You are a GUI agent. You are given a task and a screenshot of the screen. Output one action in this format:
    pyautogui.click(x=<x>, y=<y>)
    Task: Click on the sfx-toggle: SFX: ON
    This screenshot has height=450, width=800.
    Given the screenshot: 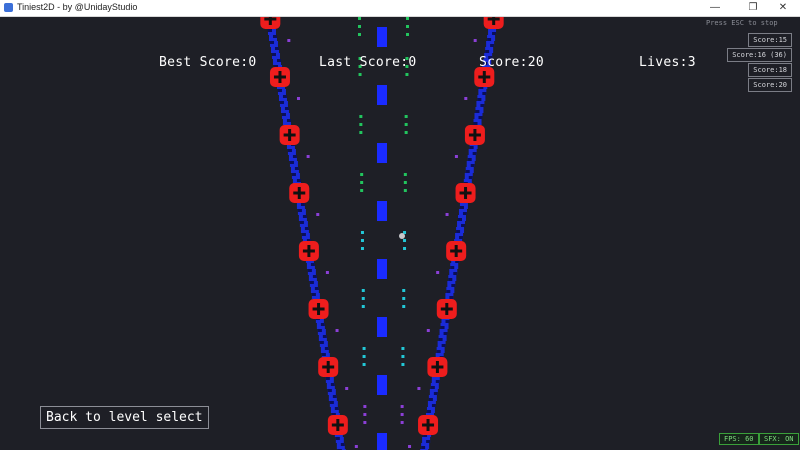 What is the action you would take?
    pyautogui.click(x=779, y=439)
    